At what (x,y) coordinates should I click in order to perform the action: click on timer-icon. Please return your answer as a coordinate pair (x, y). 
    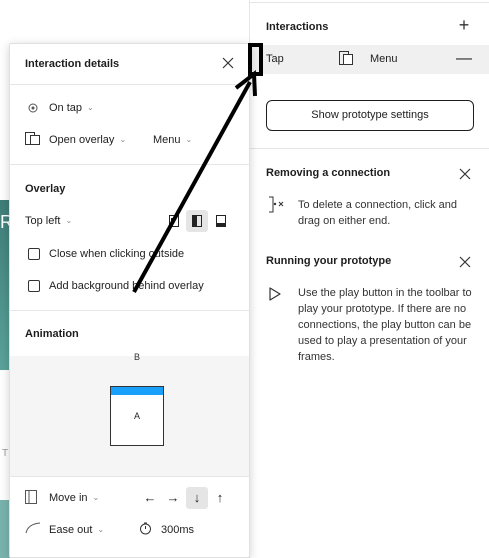
    Looking at the image, I should click on (145, 528).